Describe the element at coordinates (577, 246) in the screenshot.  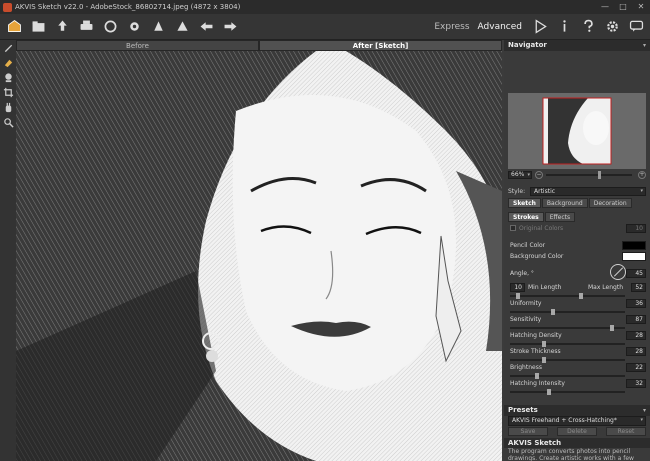
I see `pencil-color-row: Pencil Color` at that location.